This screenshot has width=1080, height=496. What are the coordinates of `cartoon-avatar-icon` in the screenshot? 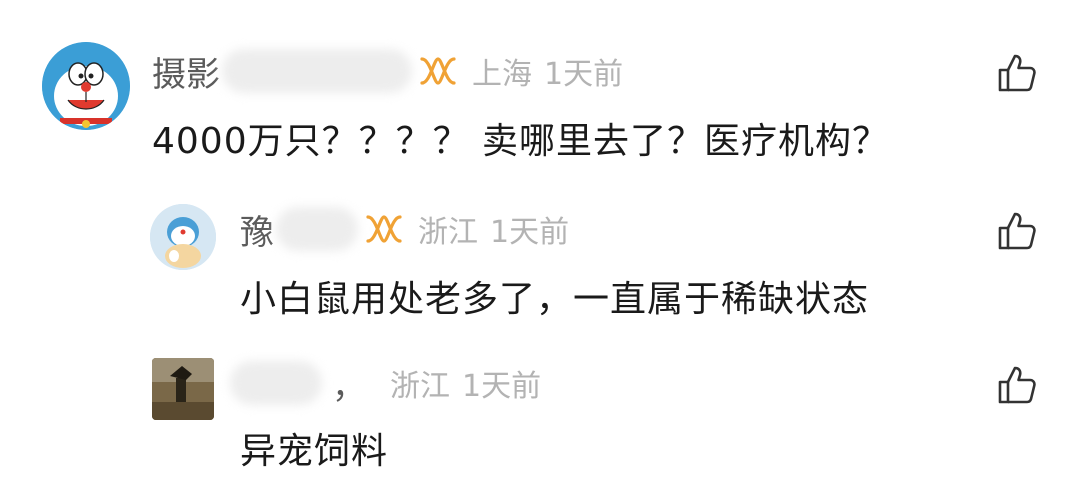 It's located at (183, 237).